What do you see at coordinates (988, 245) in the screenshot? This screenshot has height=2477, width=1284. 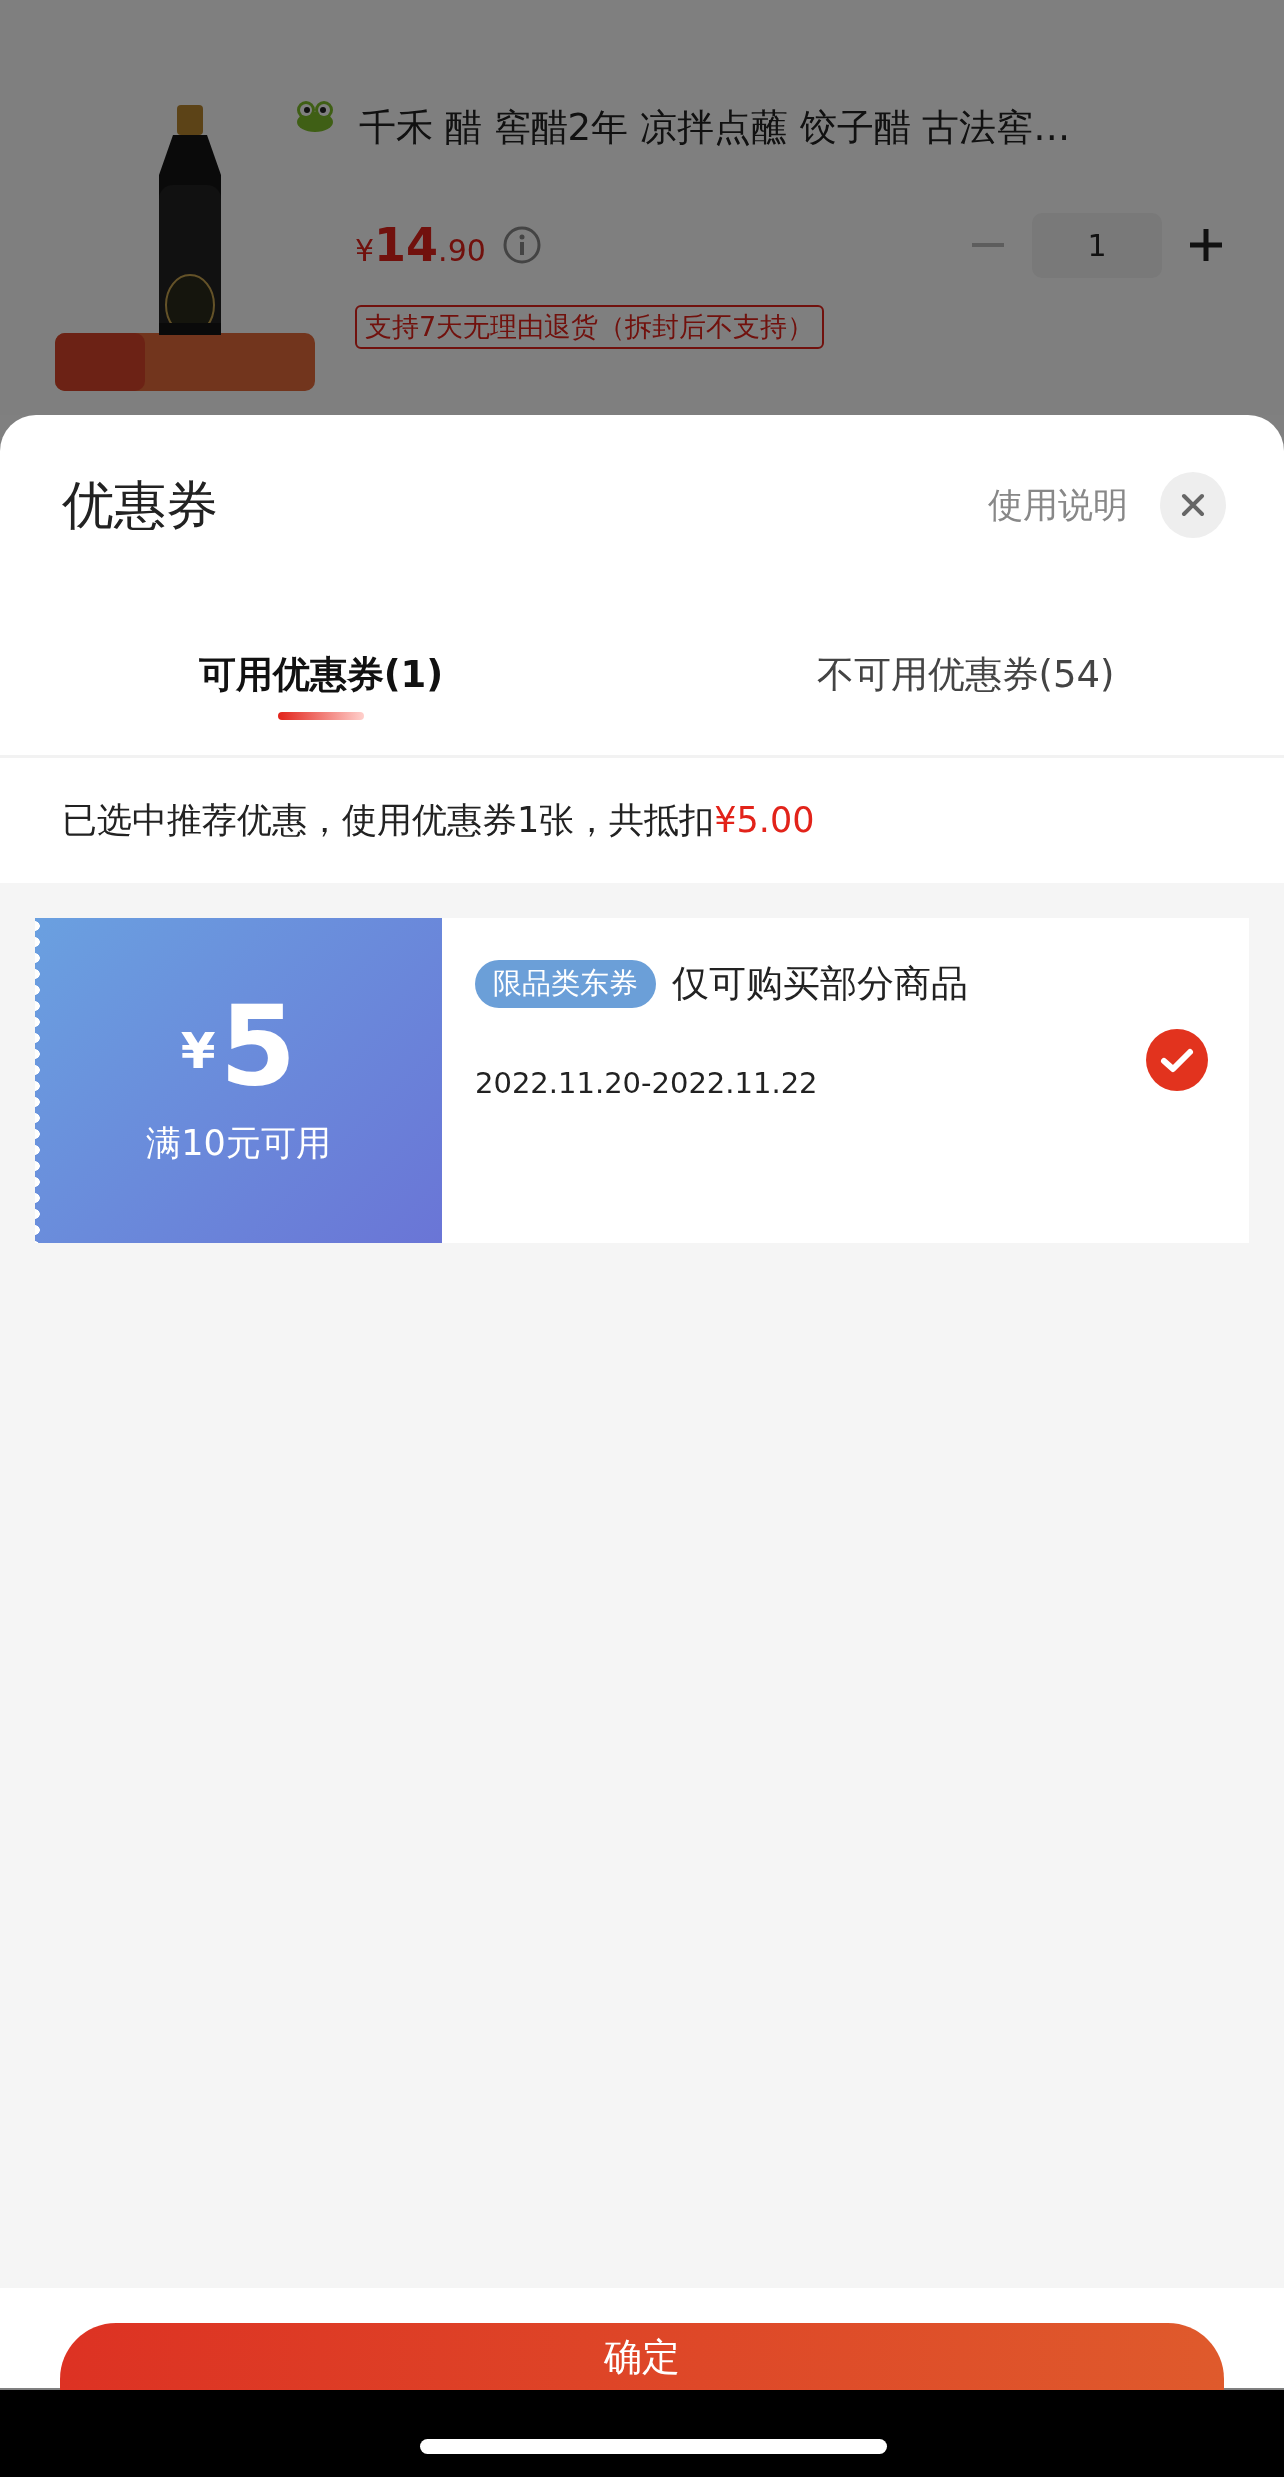 I see `minus-icon` at bounding box center [988, 245].